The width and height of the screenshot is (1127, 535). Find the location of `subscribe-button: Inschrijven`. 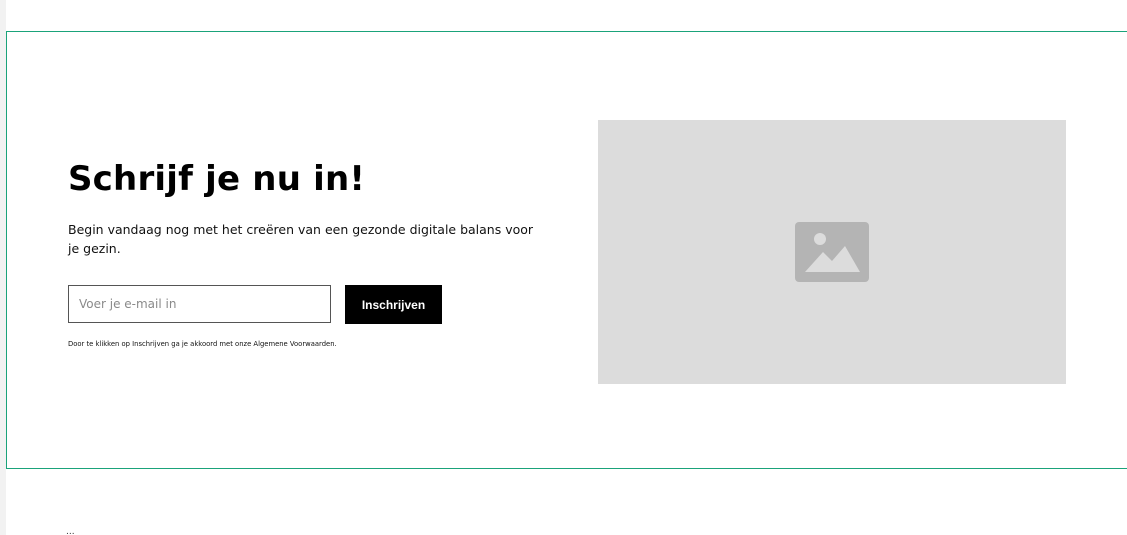

subscribe-button: Inschrijven is located at coordinates (393, 304).